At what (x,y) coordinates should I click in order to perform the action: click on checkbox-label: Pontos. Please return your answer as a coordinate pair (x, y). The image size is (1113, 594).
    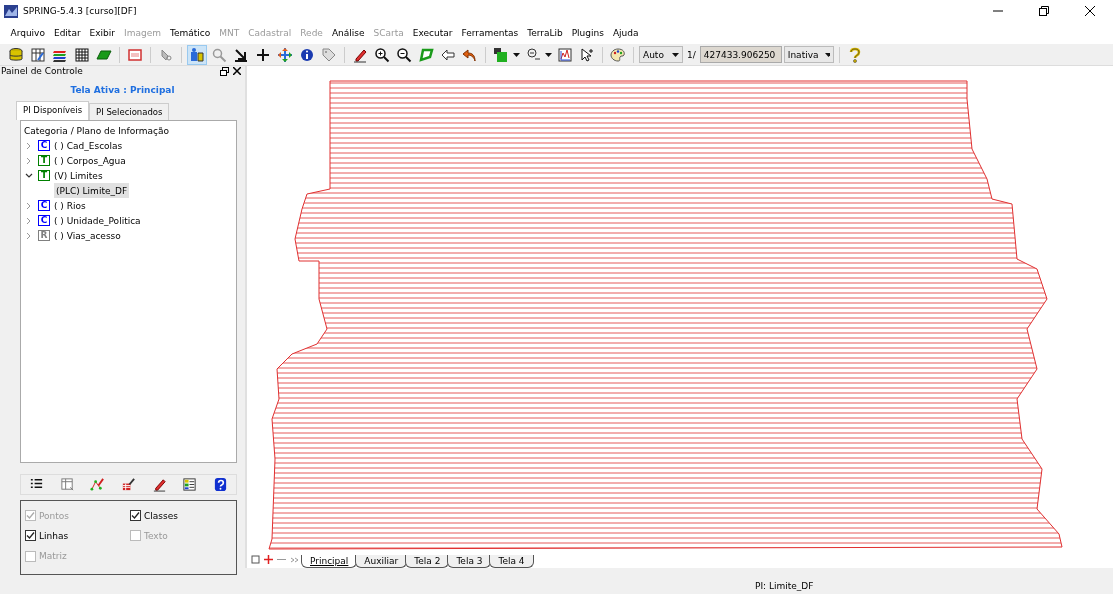
    Looking at the image, I should click on (54, 515).